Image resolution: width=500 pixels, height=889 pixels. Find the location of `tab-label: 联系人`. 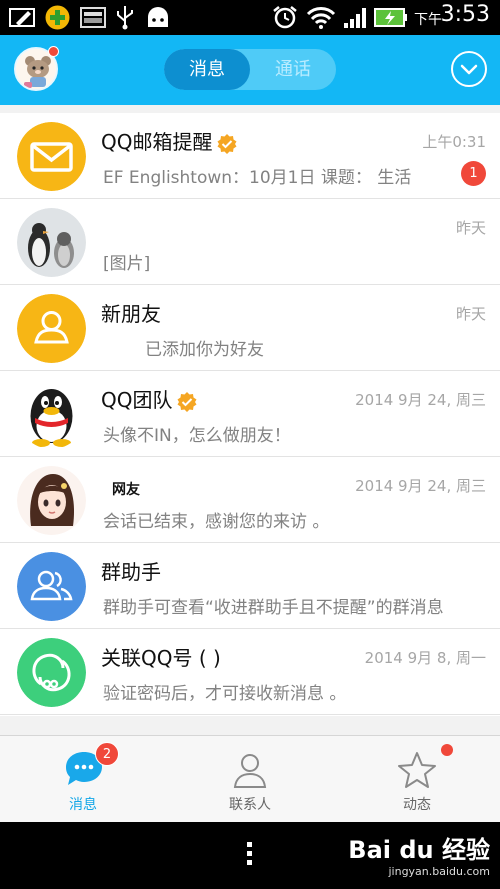

tab-label: 联系人 is located at coordinates (250, 805).